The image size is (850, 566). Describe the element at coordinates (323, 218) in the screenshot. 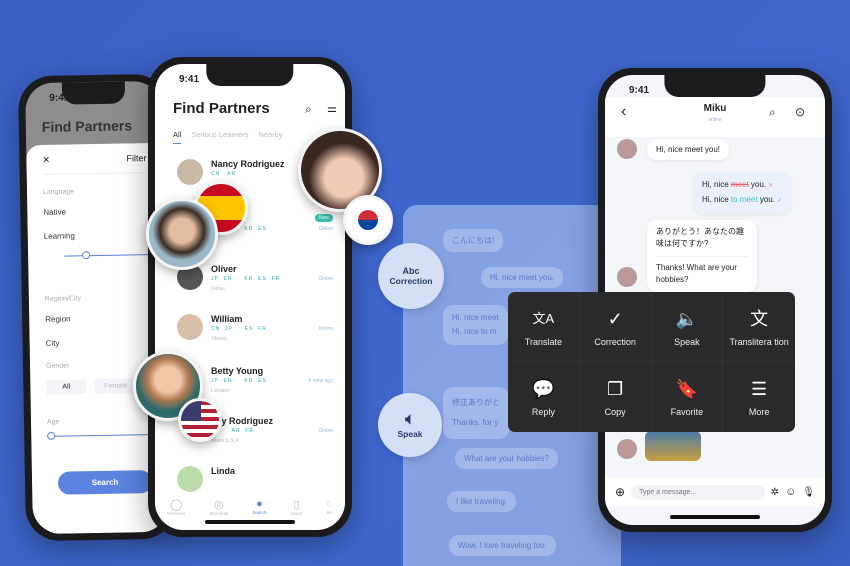

I see `new-badge: New` at that location.